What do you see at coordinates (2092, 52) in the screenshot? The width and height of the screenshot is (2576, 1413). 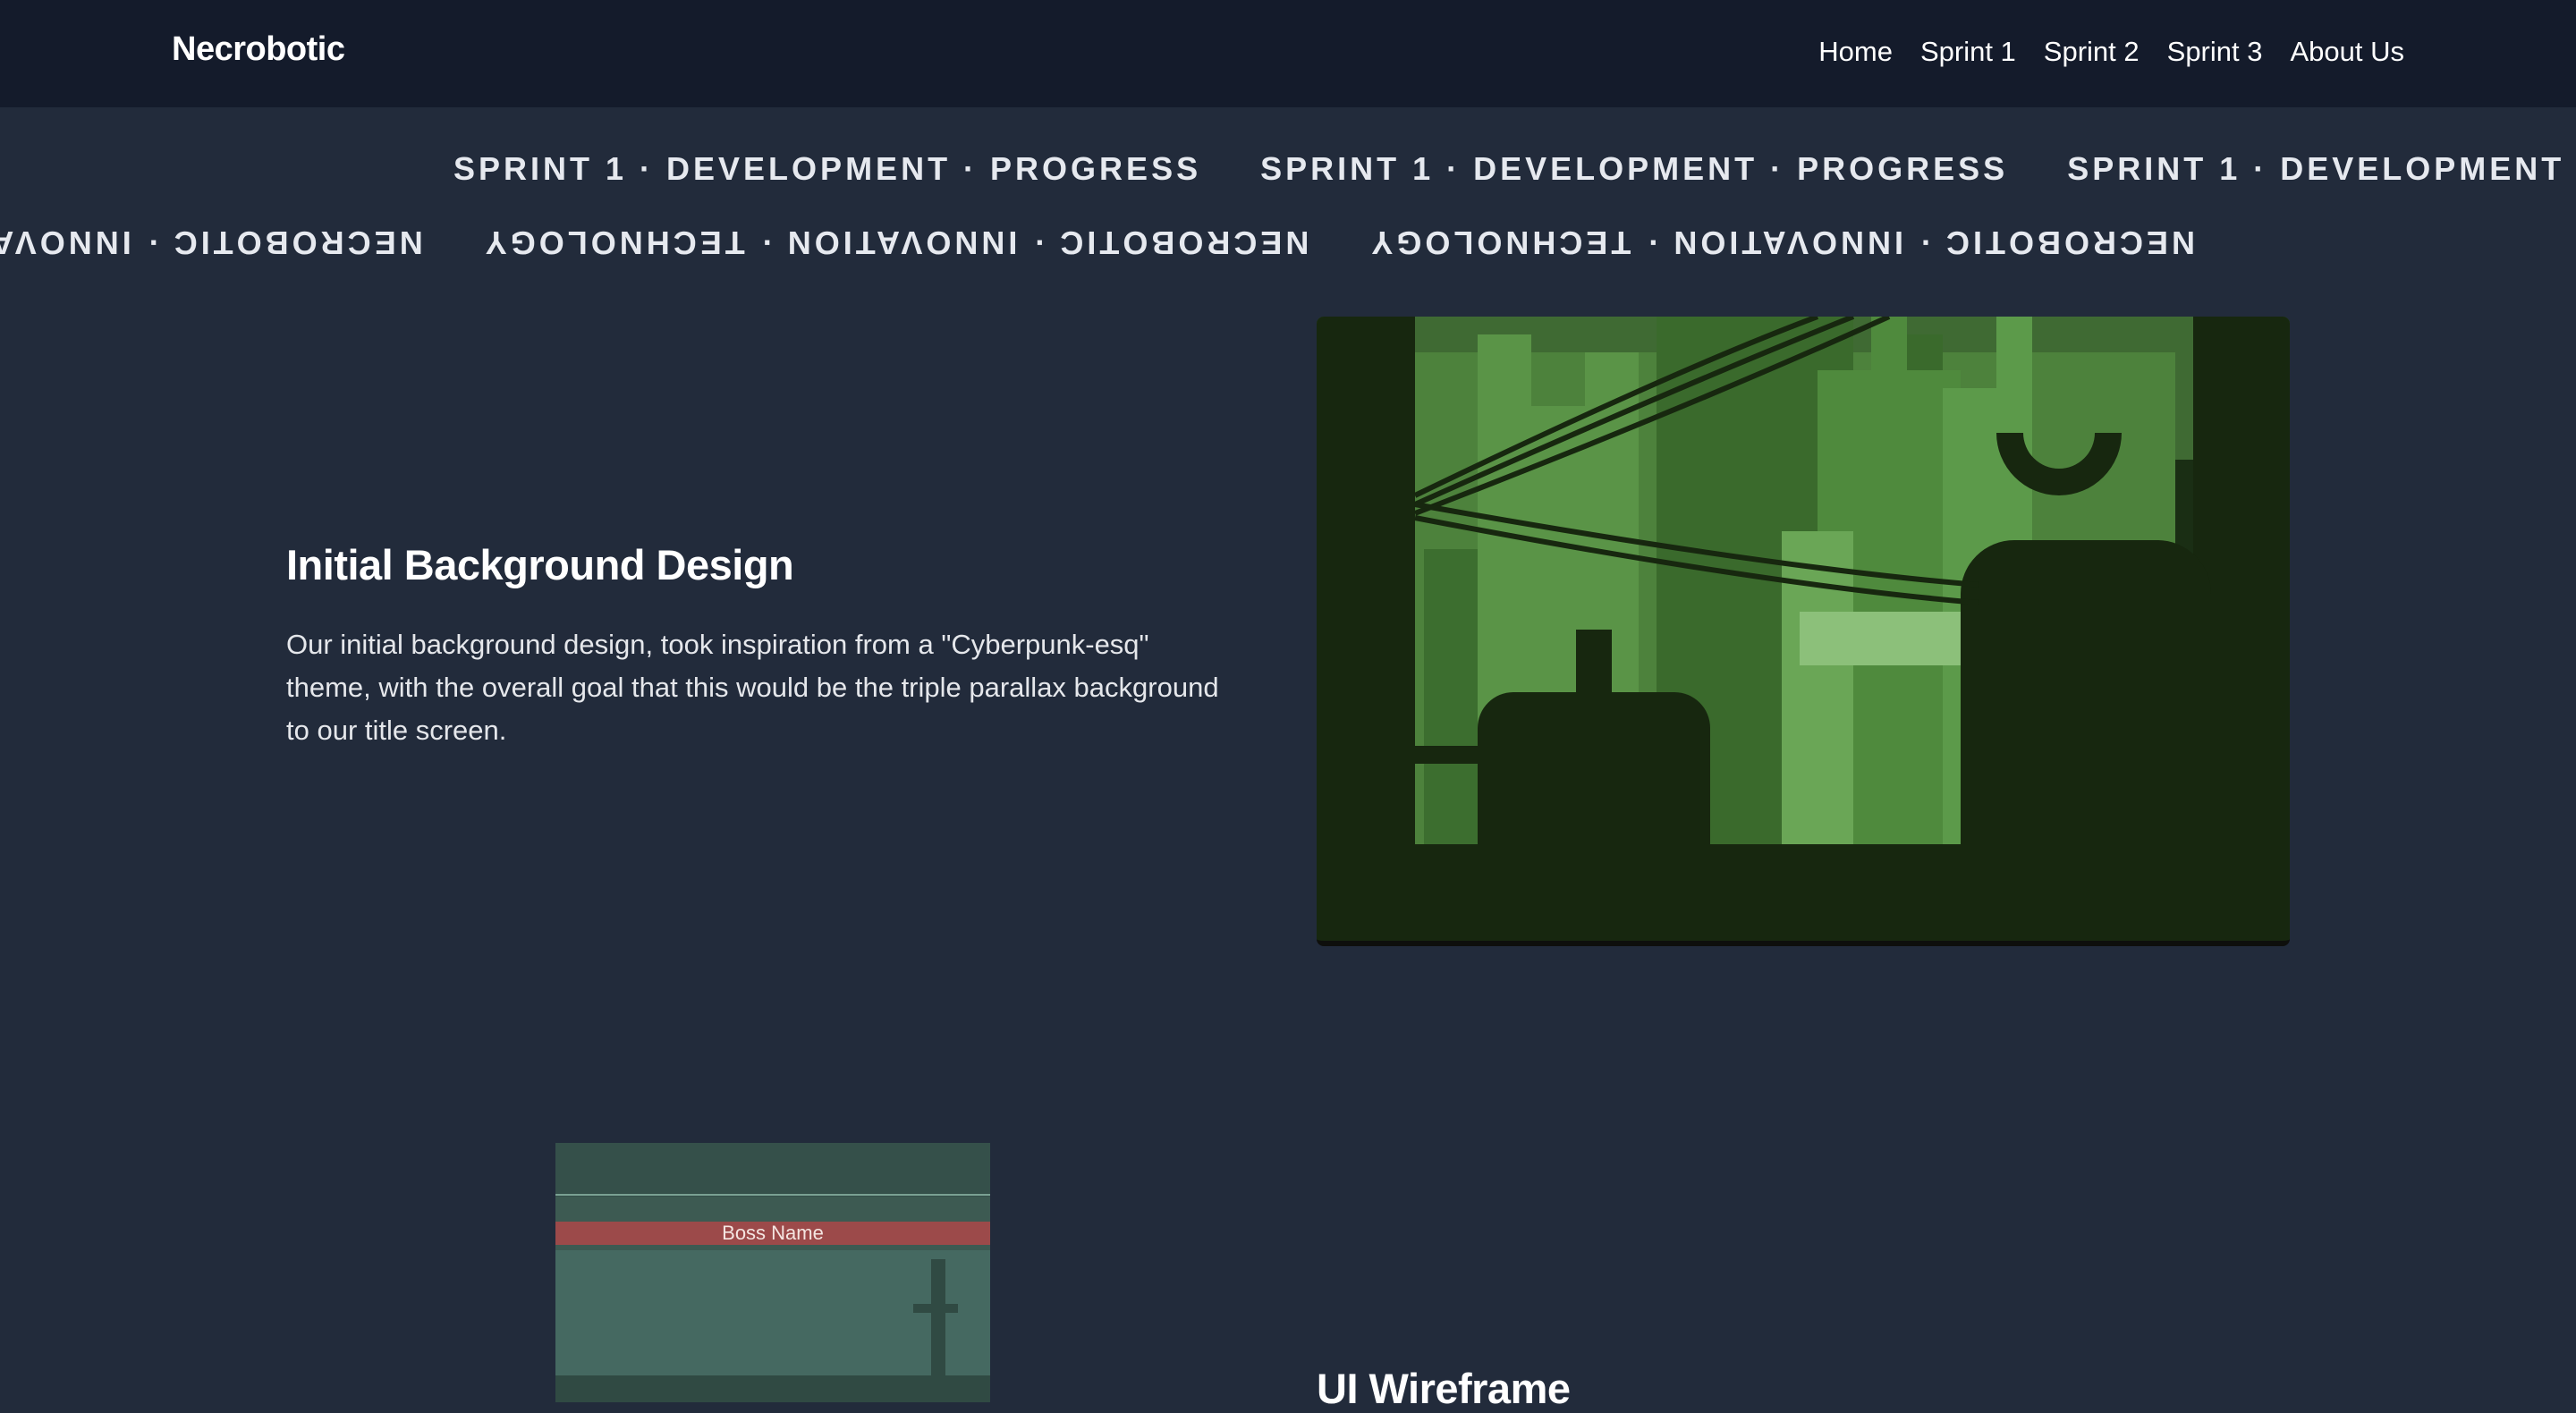 I see `nav-link-sprint-2: Sprint 2` at bounding box center [2092, 52].